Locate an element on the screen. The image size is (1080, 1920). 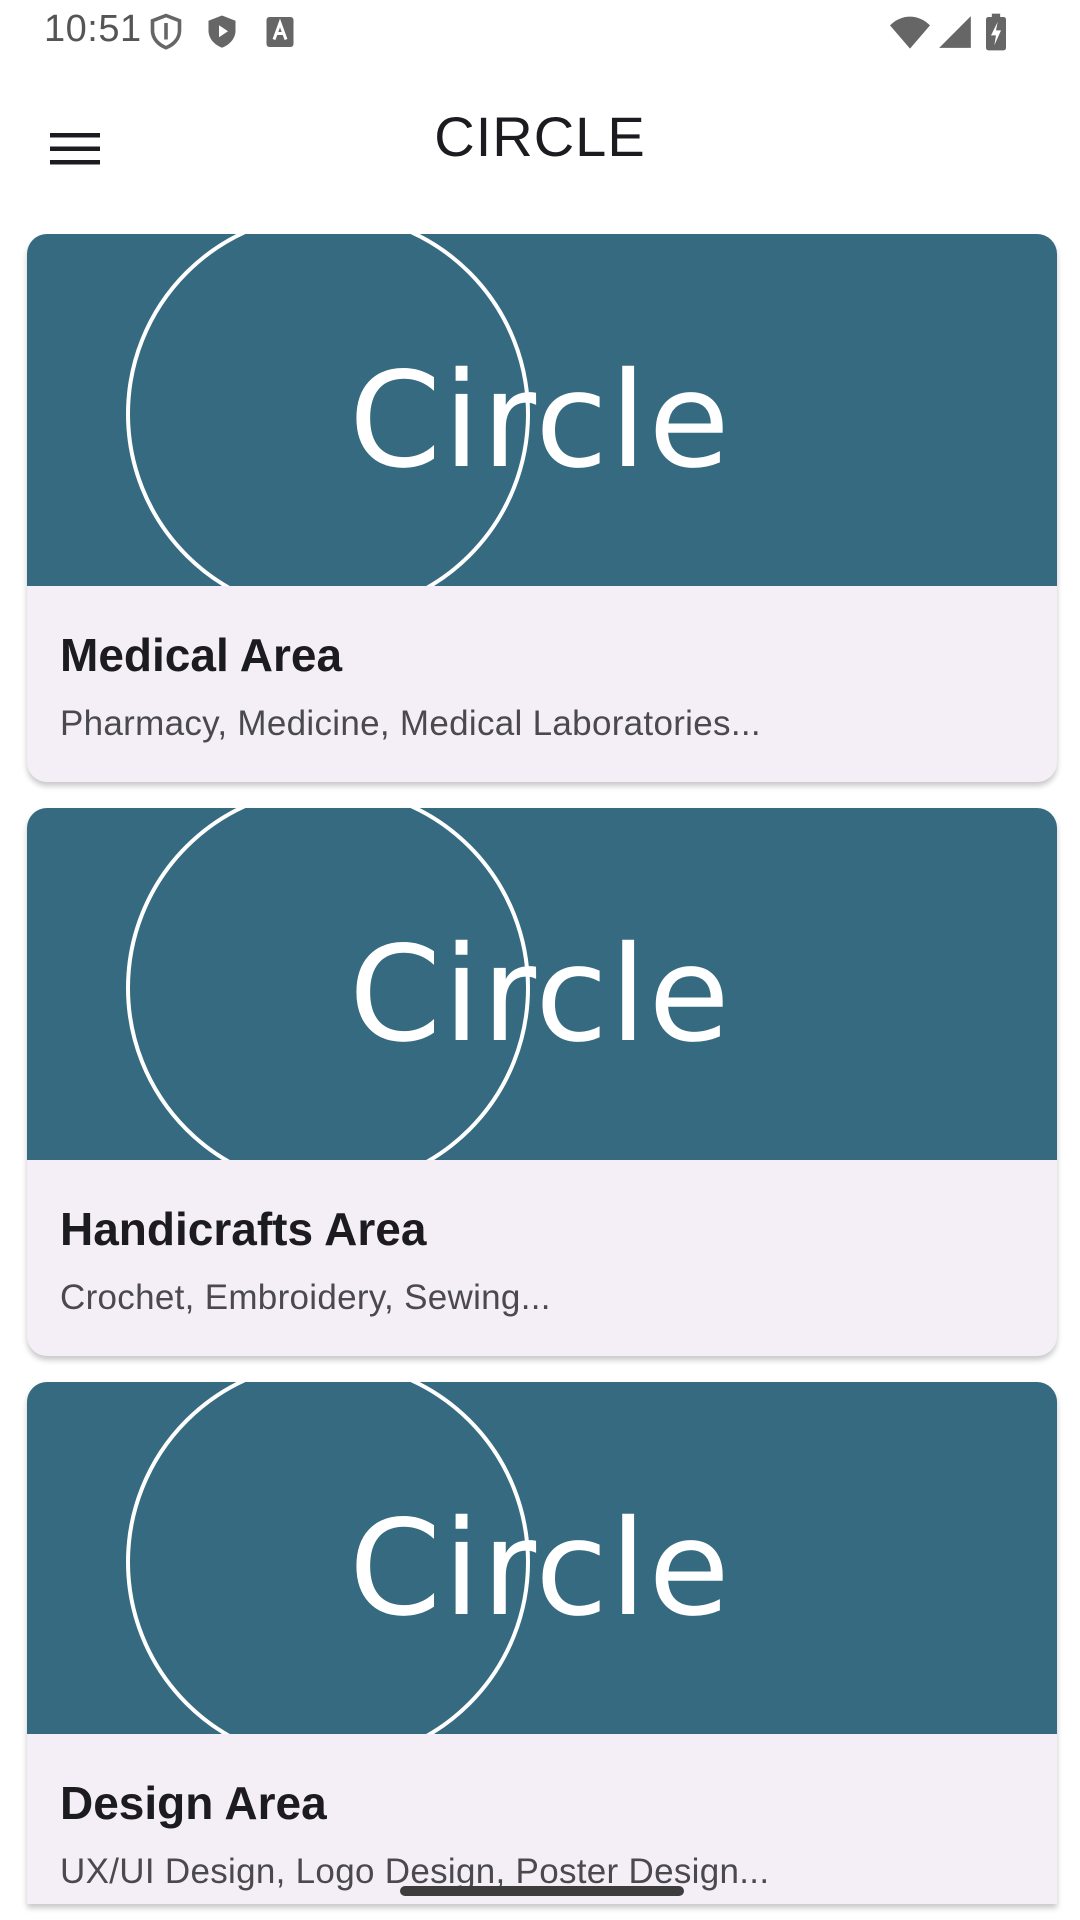
app-title: CIRCLE is located at coordinates (540, 136).